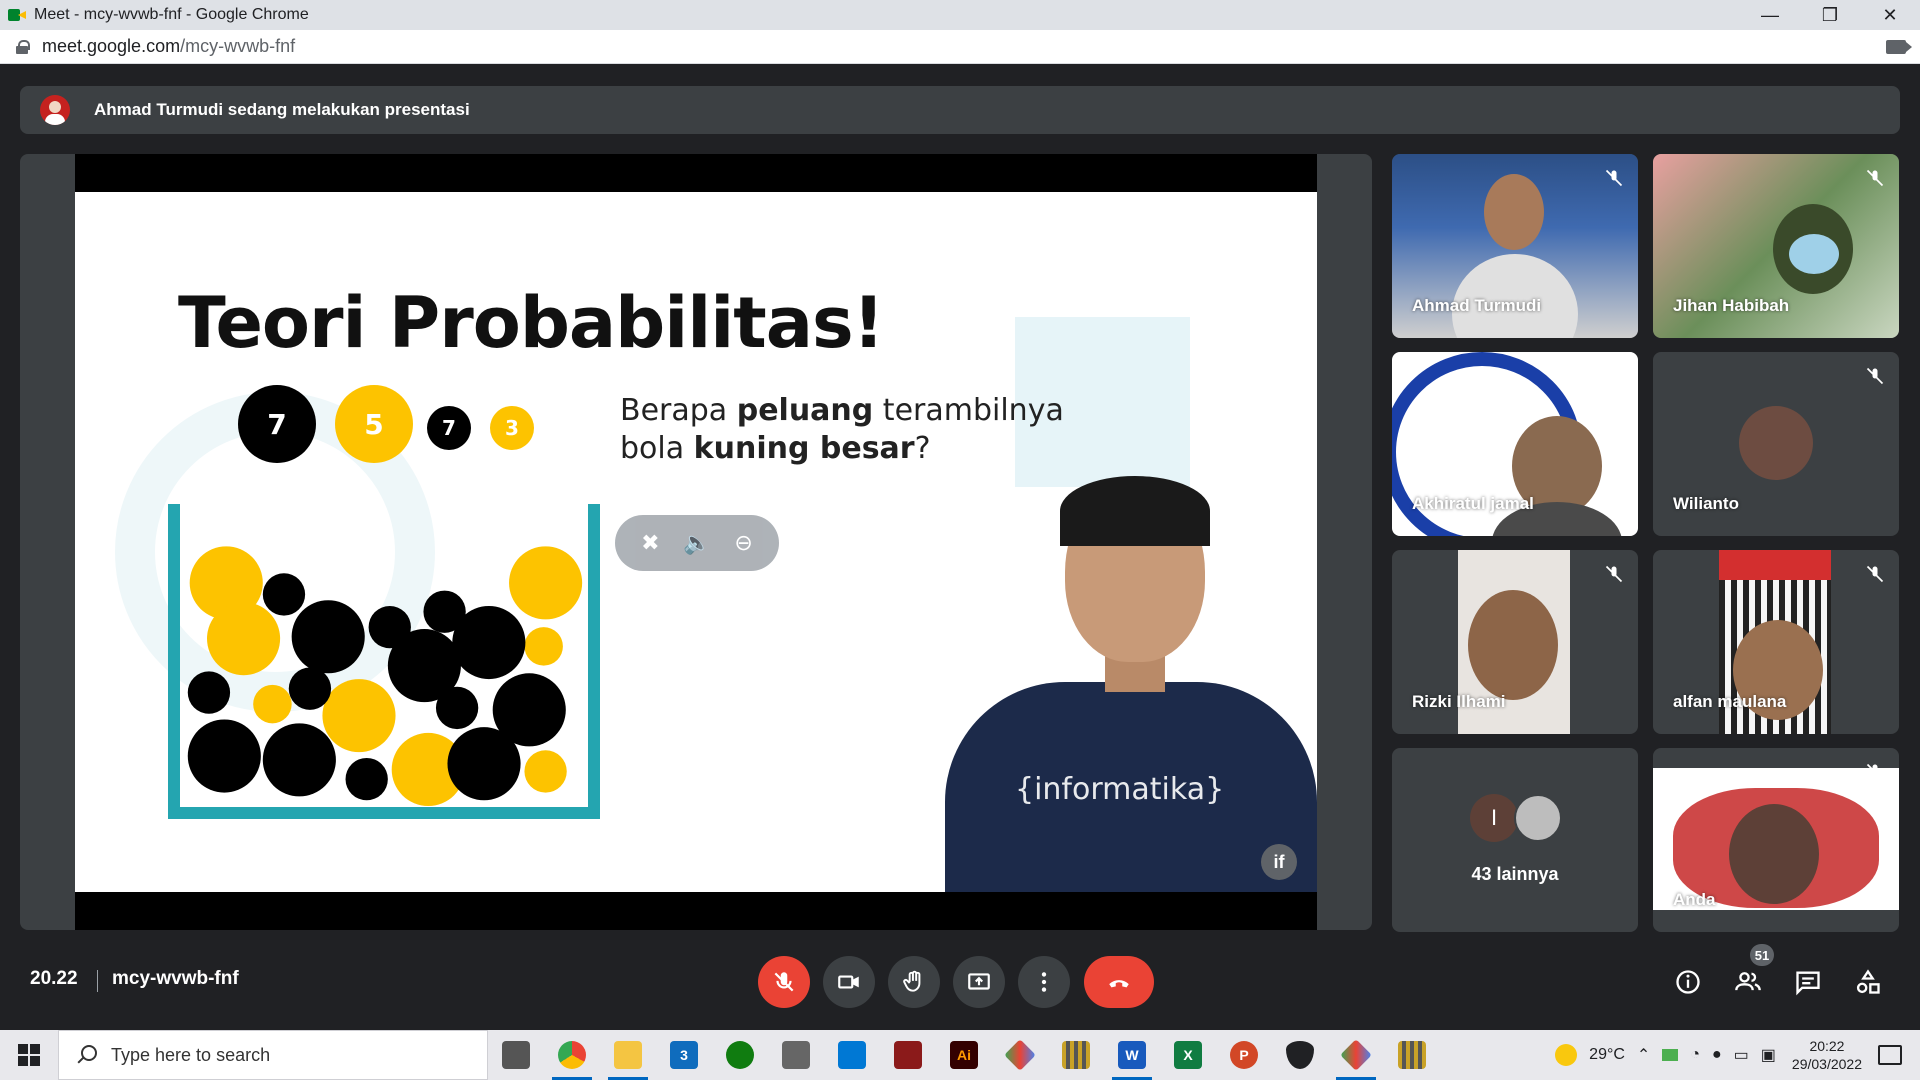 Image resolution: width=1920 pixels, height=1080 pixels. What do you see at coordinates (1808, 982) in the screenshot?
I see `chat-button` at bounding box center [1808, 982].